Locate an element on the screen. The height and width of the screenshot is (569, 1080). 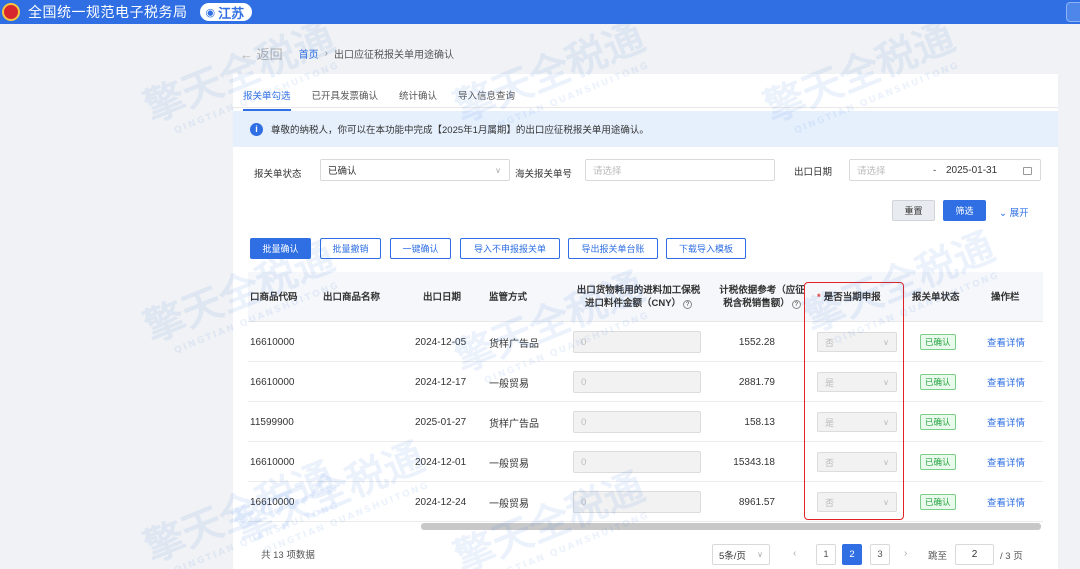
one-click-confirm-button: 一键确认 is located at coordinates (420, 248).